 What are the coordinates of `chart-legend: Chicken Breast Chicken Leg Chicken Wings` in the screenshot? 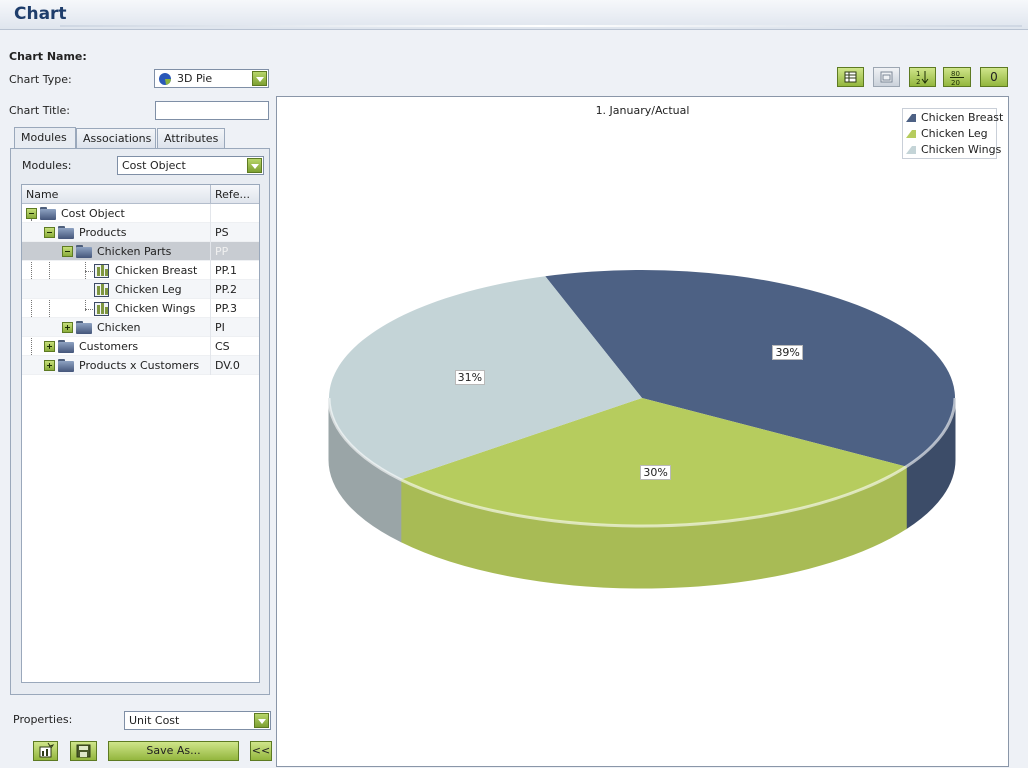 It's located at (952, 133).